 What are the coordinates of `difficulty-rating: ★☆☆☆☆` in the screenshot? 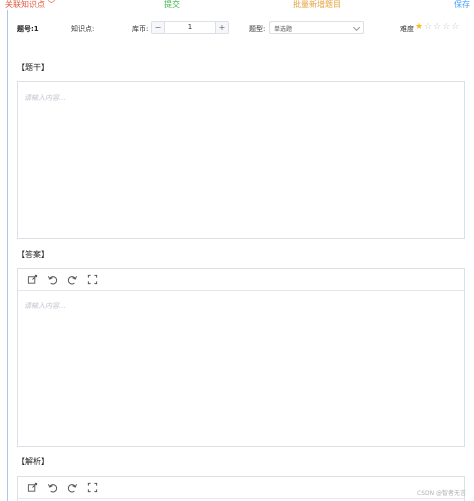 It's located at (437, 27).